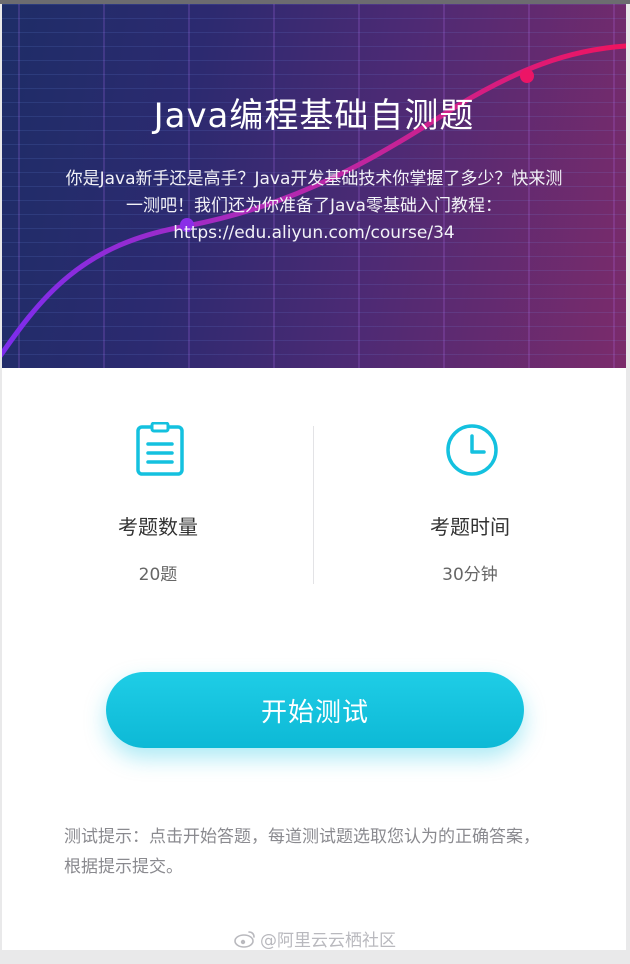  Describe the element at coordinates (302, 852) in the screenshot. I see `test-tip: 测试提示：点击开始答题，每道测试题选取您认为的正确答案，根据提示提交。` at that location.